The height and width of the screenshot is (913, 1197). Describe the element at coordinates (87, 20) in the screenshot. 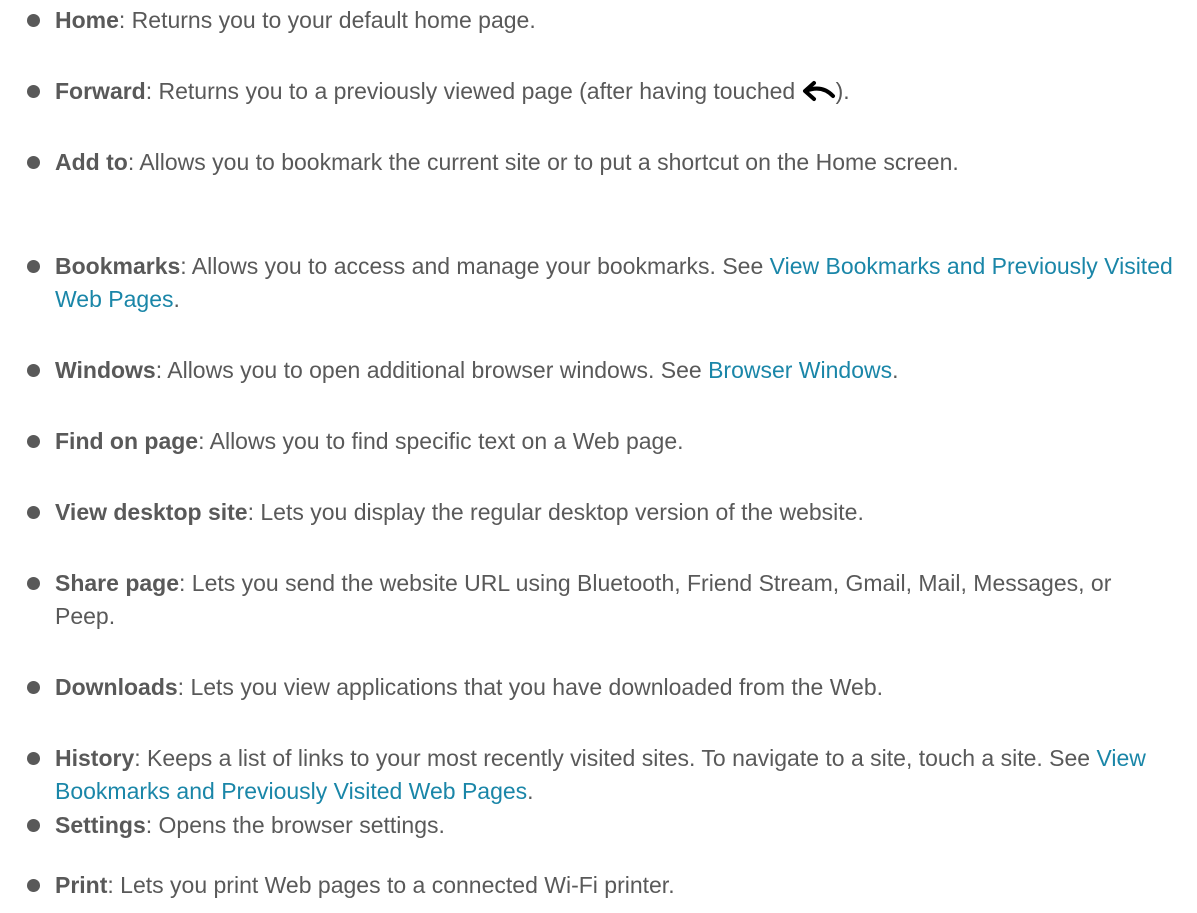

I see `item-term: Home` at that location.